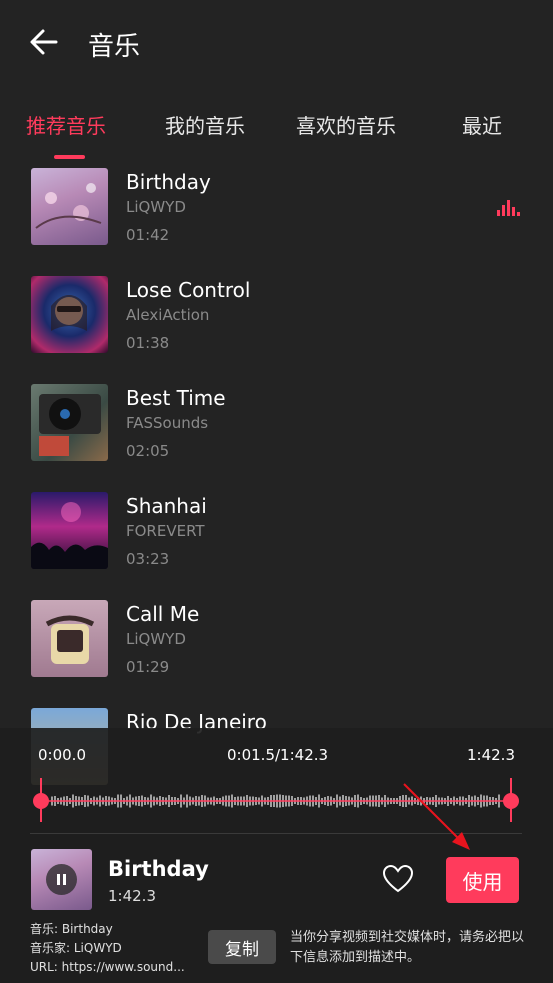 Image resolution: width=553 pixels, height=983 pixels. Describe the element at coordinates (276, 130) in the screenshot. I see `tab-bar: 推荐音乐 我的音乐 喜欢的音乐 最近` at that location.